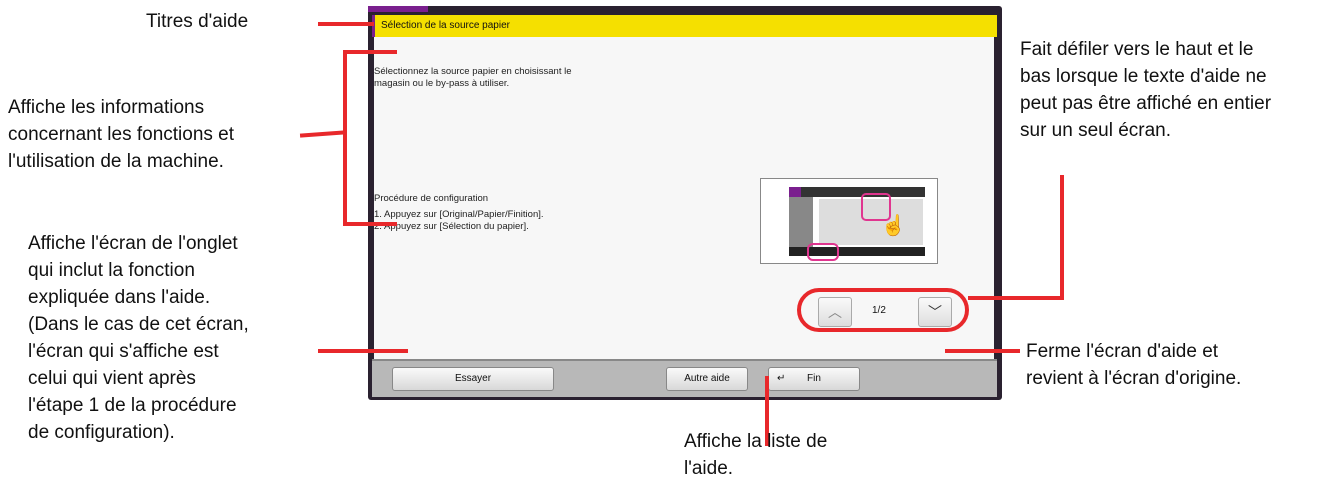 The width and height of the screenshot is (1335, 487). What do you see at coordinates (116, 161) in the screenshot?
I see `callout-line-text: l'utilisation de la machine.` at bounding box center [116, 161].